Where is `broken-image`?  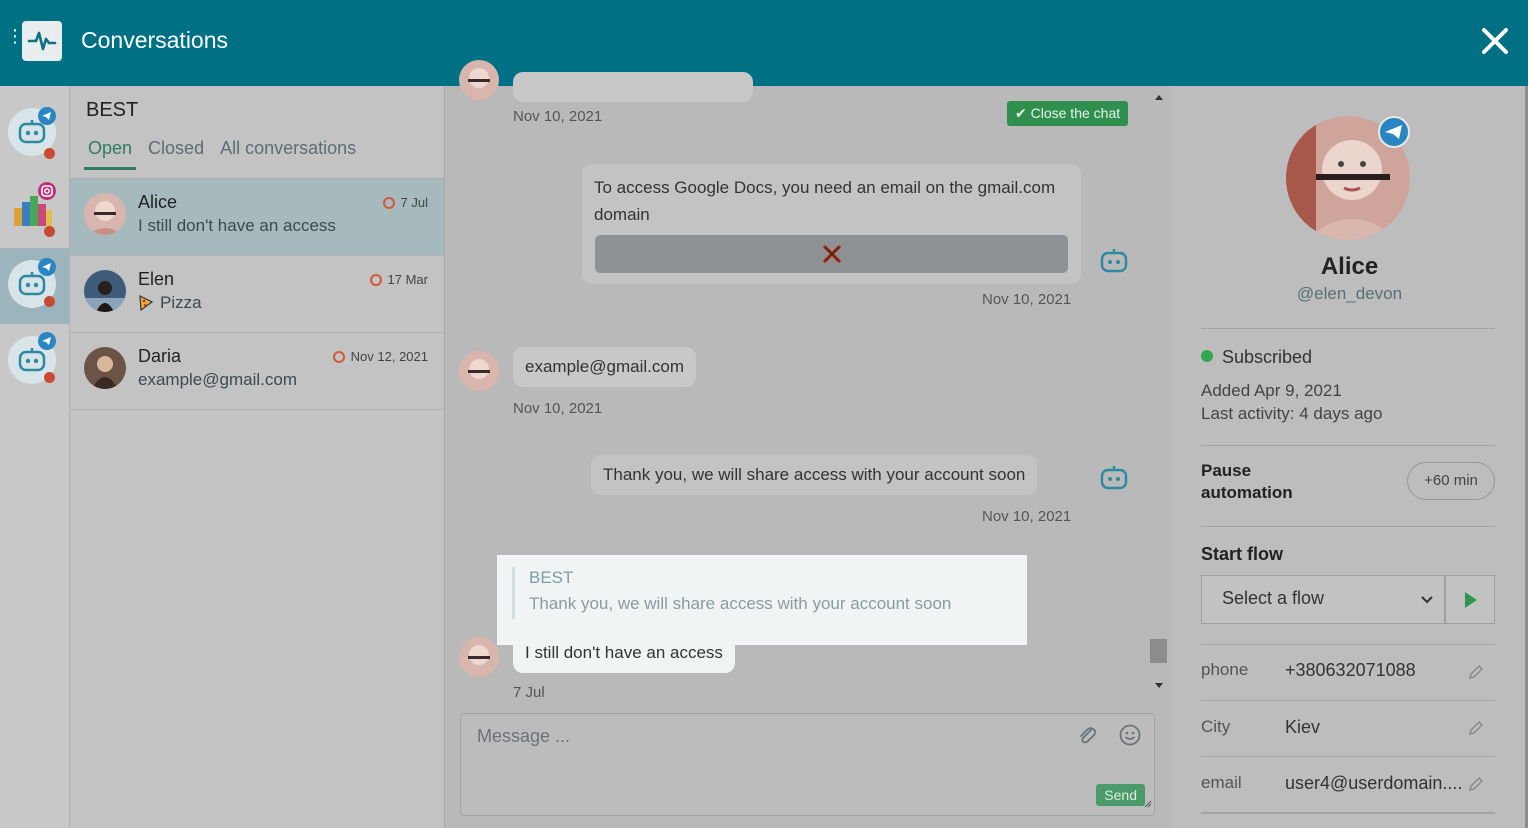 broken-image is located at coordinates (831, 254).